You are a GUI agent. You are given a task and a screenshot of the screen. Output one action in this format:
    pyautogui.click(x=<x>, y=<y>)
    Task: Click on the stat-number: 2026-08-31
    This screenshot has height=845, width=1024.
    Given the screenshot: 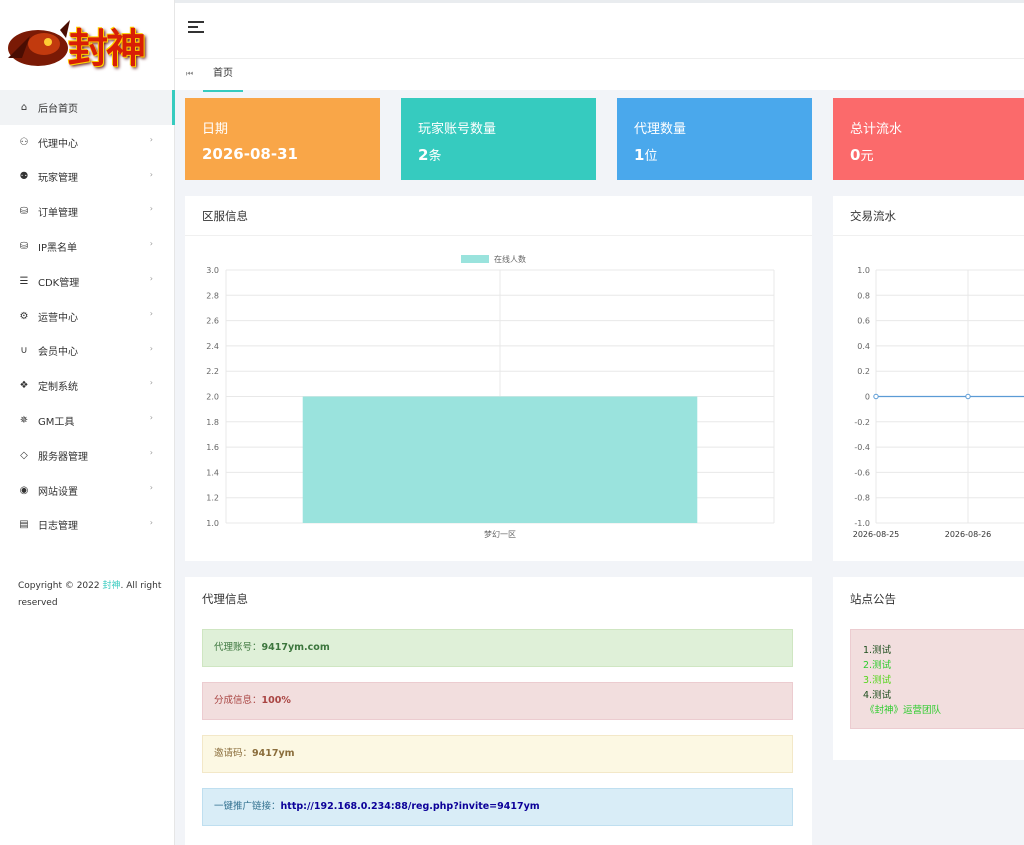 What is the action you would take?
    pyautogui.click(x=250, y=154)
    